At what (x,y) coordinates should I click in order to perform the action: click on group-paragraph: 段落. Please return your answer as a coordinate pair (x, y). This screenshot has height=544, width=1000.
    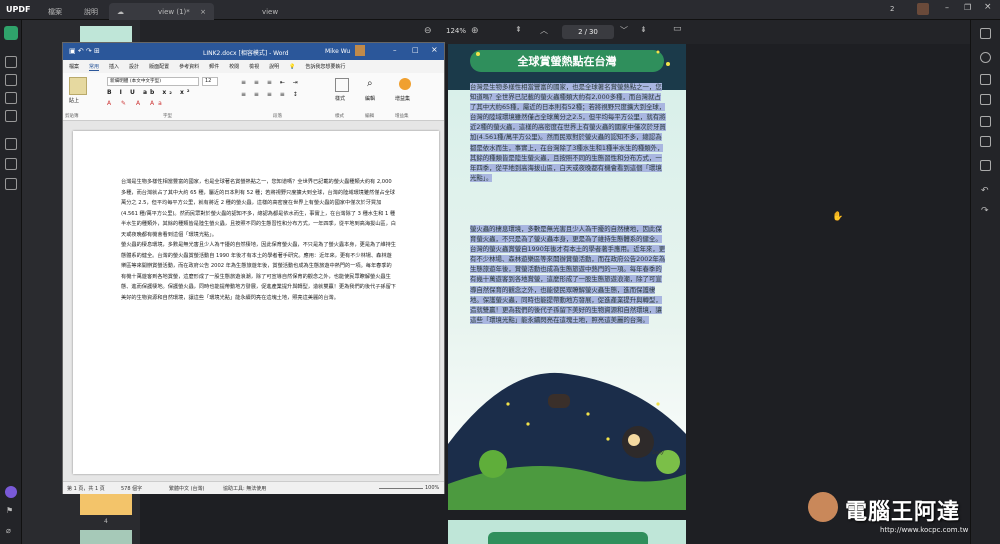
    Looking at the image, I should click on (277, 116).